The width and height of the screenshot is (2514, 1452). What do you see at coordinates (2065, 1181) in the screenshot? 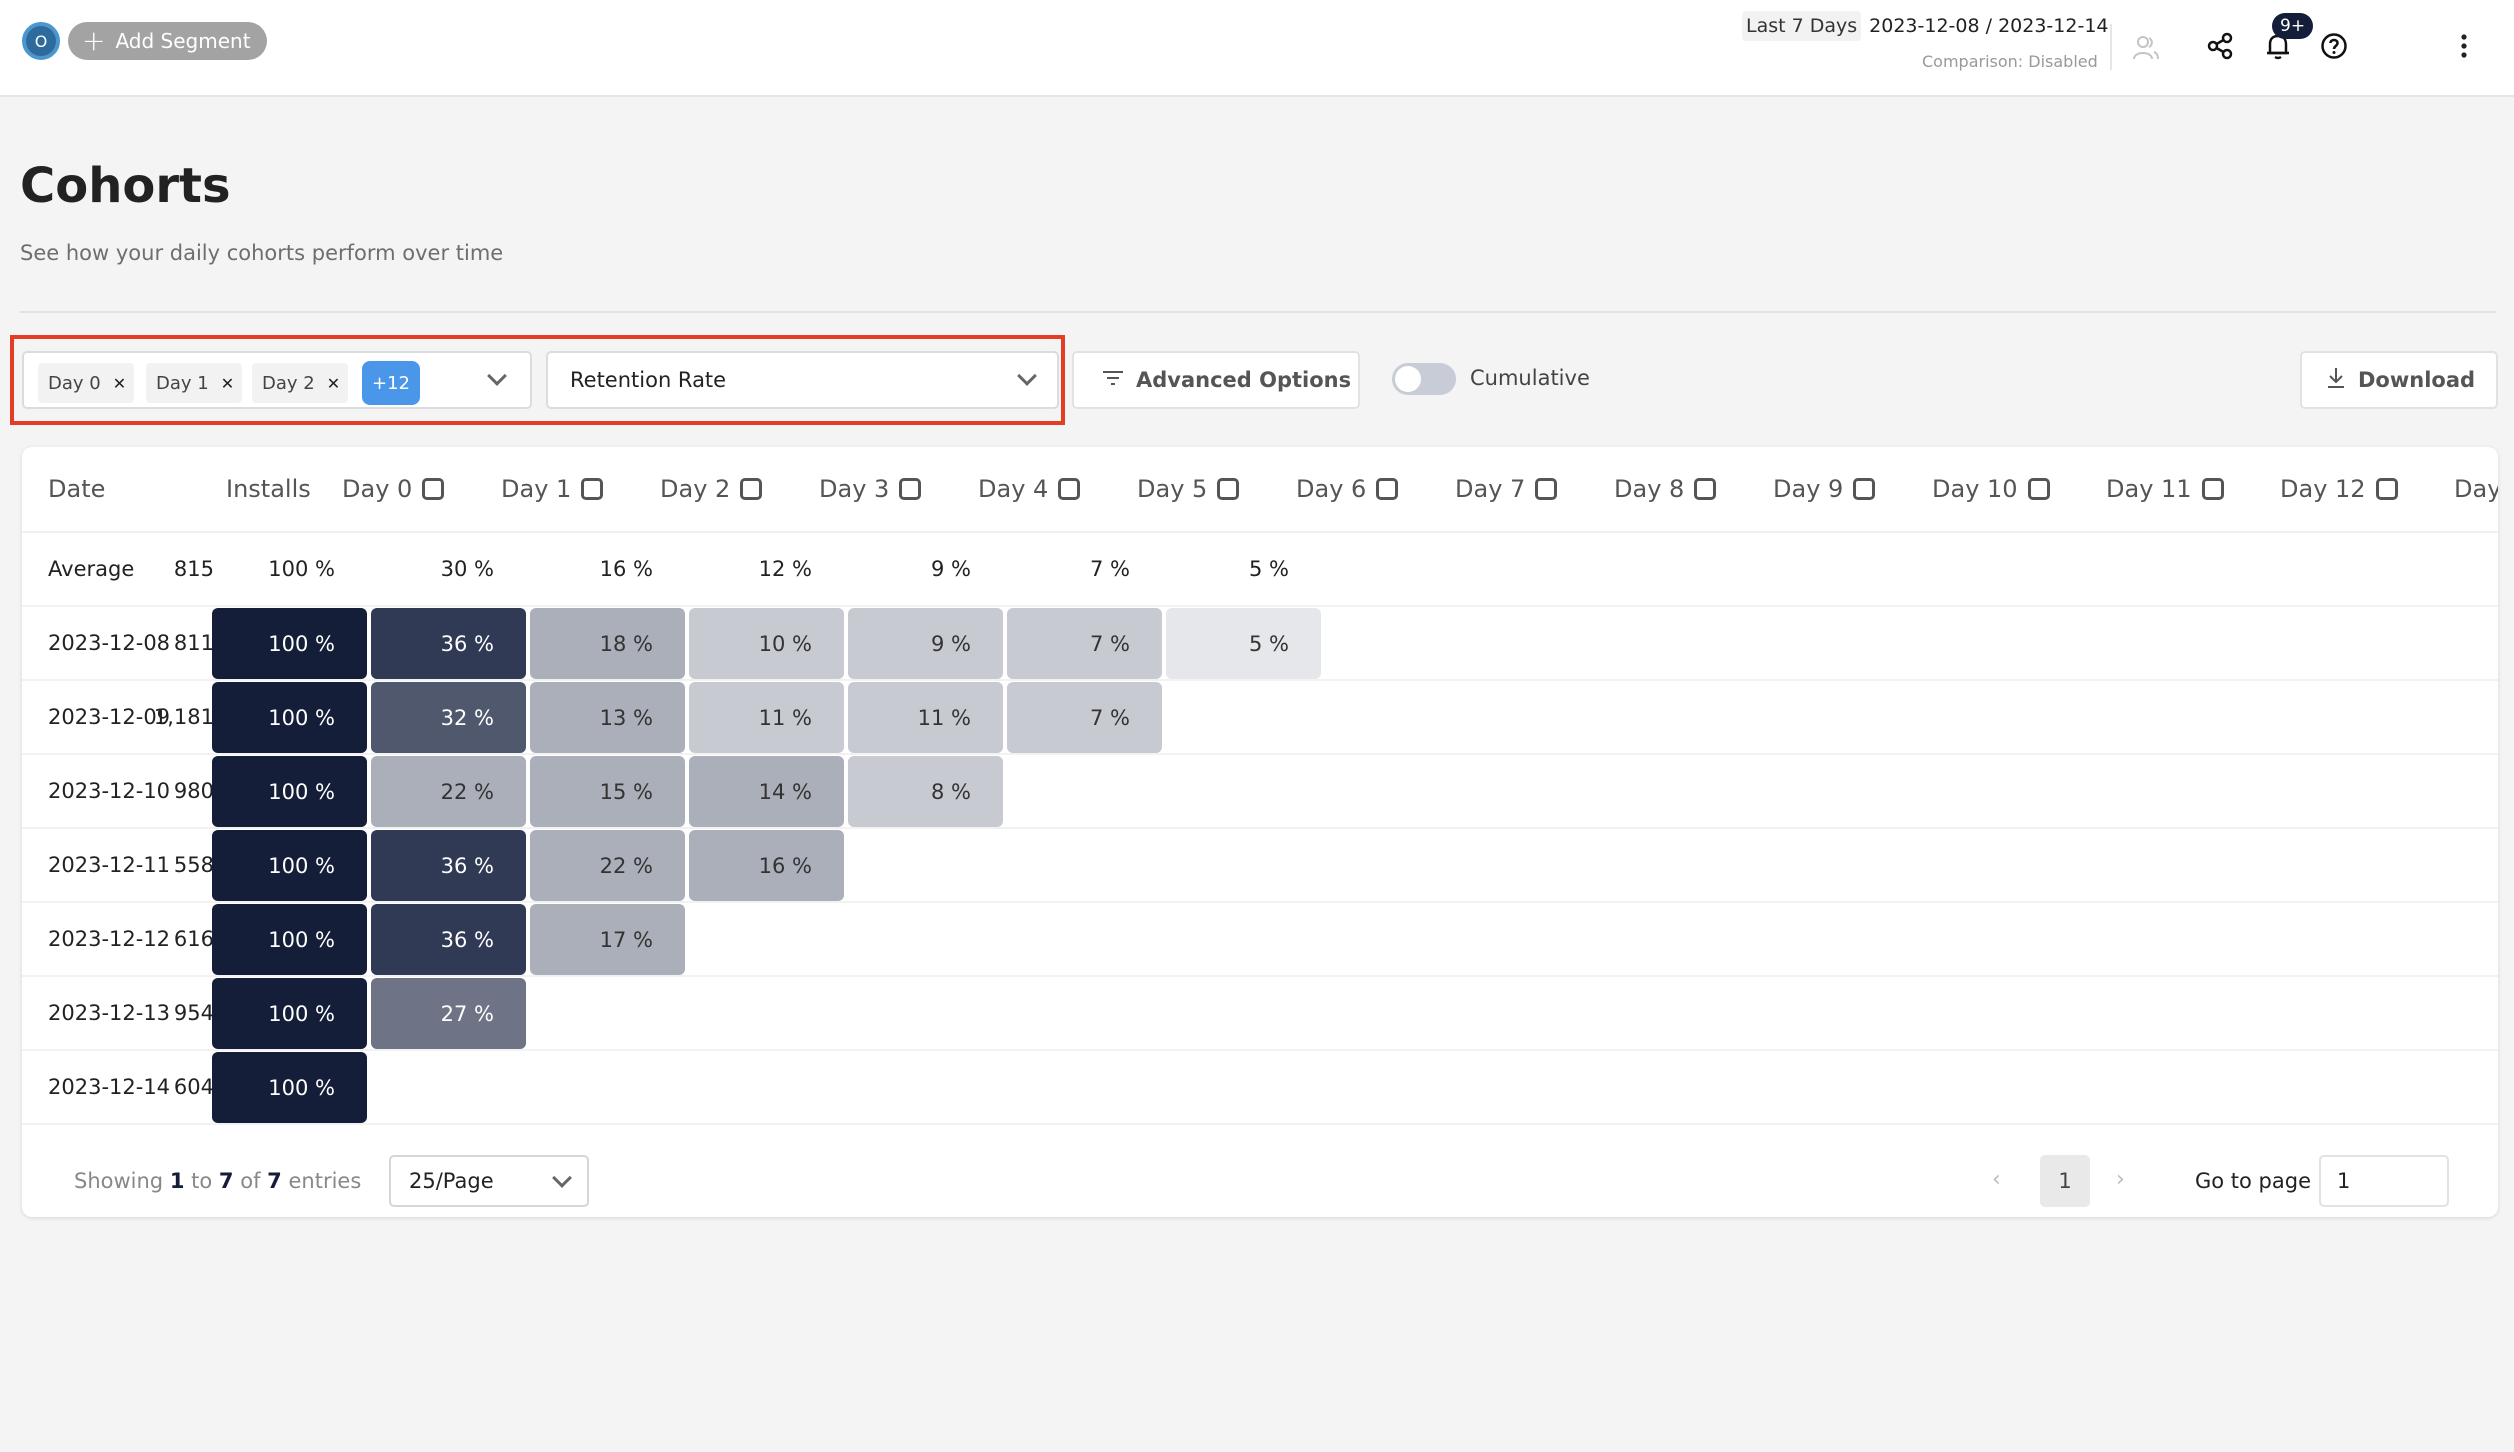
I see `current-page-button: 1` at bounding box center [2065, 1181].